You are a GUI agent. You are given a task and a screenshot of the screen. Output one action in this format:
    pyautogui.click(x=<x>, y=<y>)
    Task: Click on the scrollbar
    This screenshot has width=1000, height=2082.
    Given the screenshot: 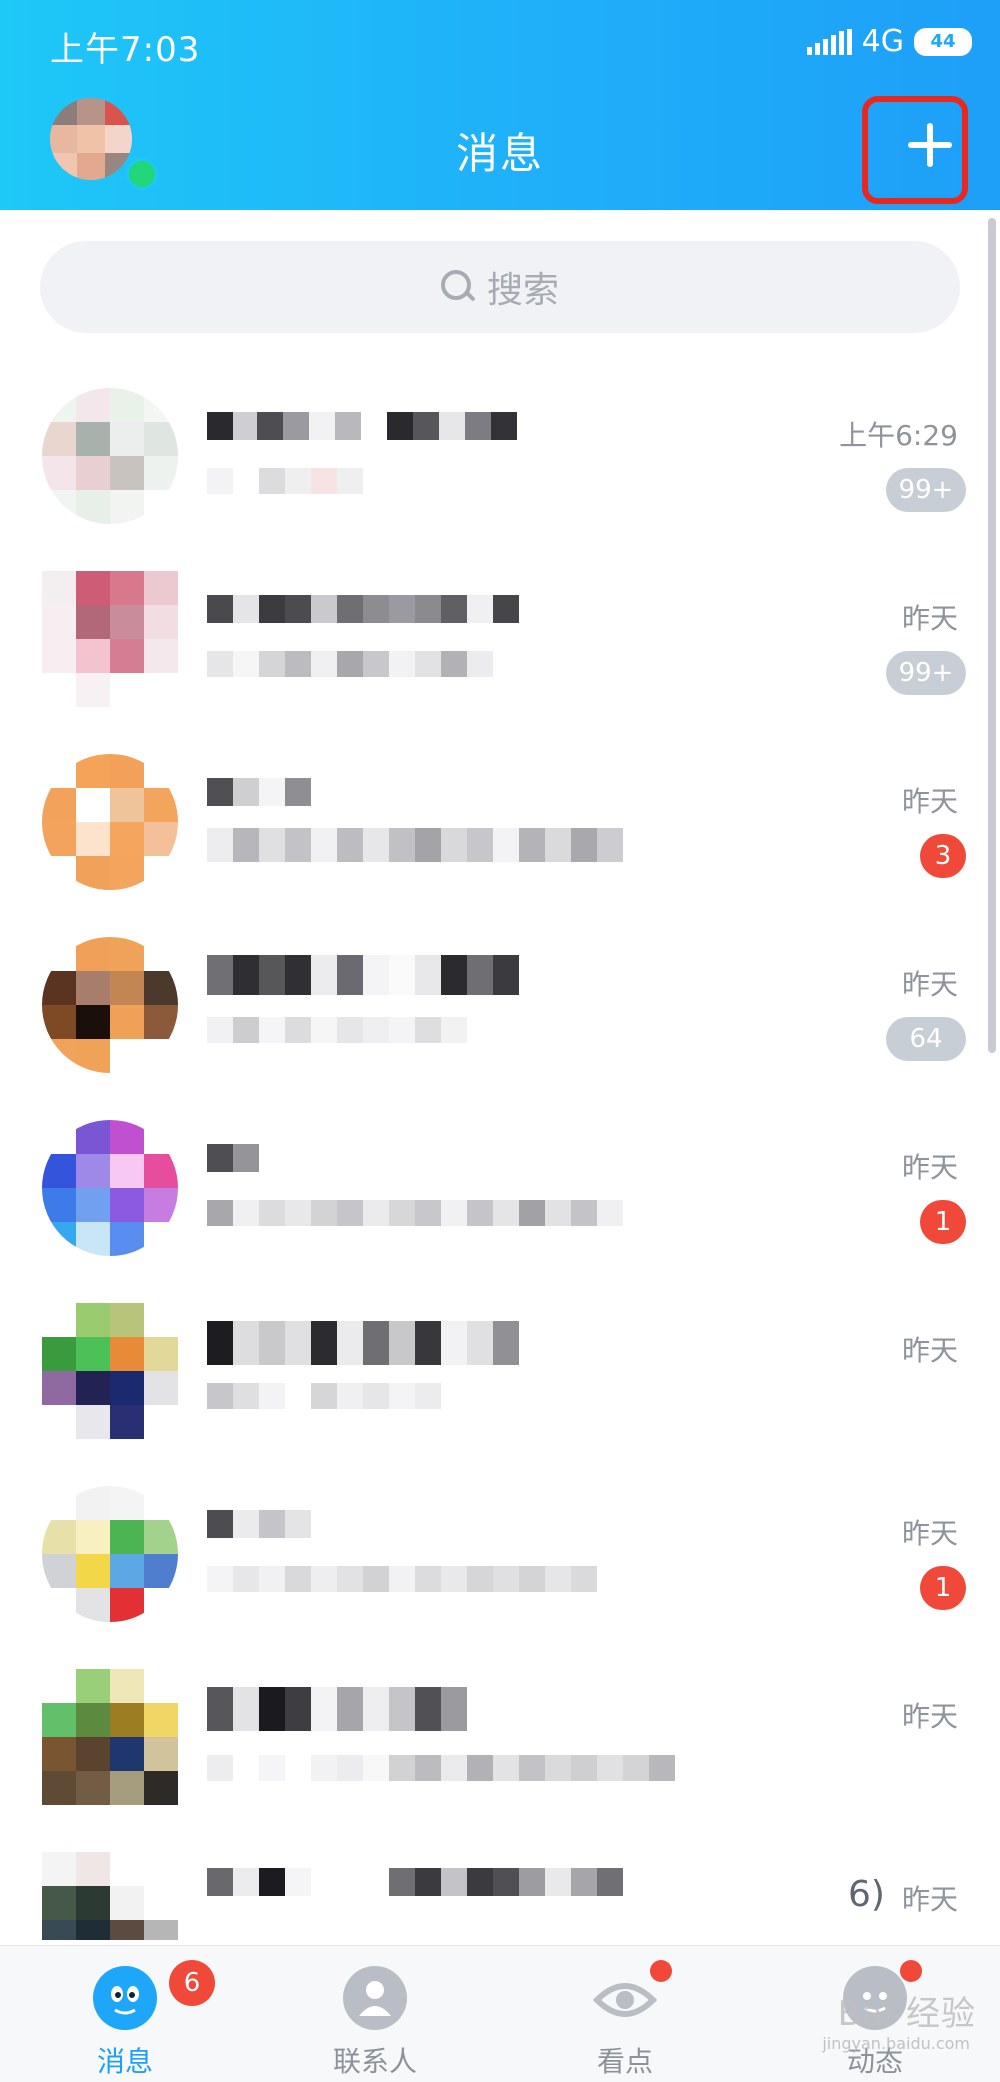 What is the action you would take?
    pyautogui.click(x=992, y=635)
    